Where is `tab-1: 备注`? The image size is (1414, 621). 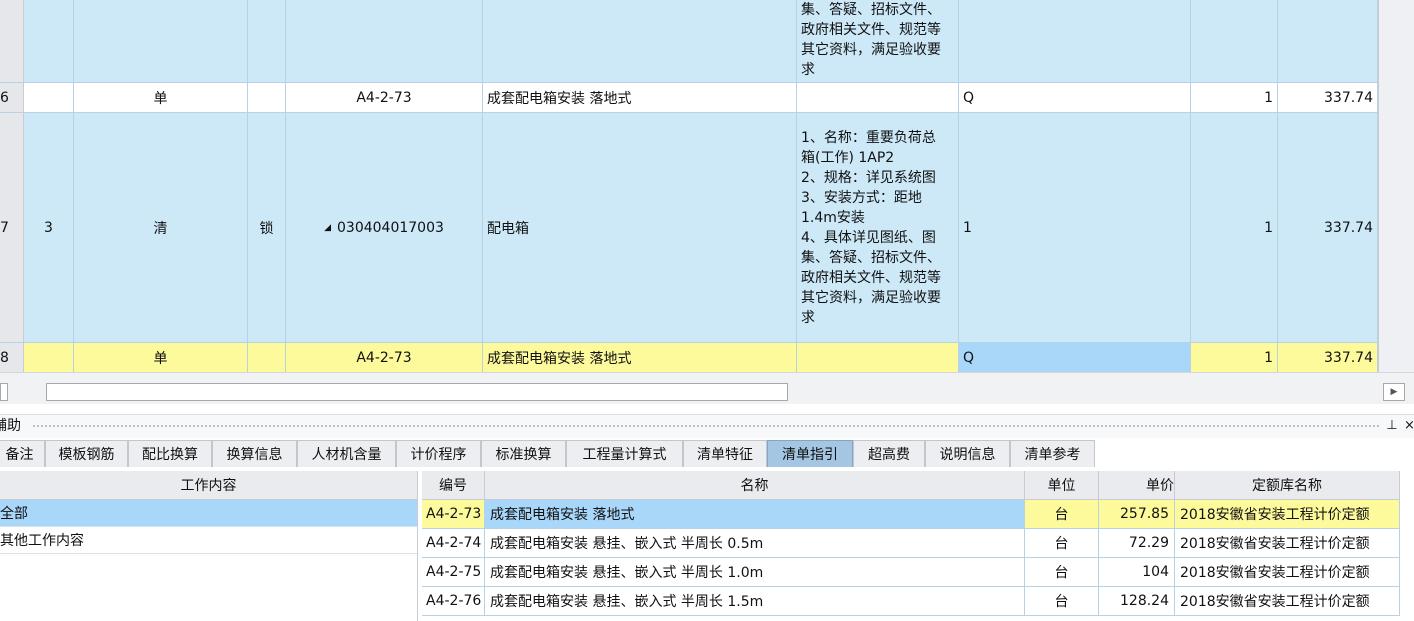
tab-1: 备注 is located at coordinates (22, 453).